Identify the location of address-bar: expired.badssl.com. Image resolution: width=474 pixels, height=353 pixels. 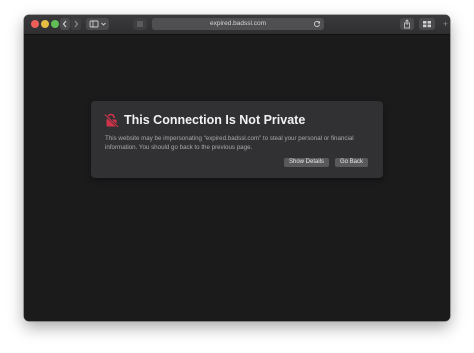
(238, 24).